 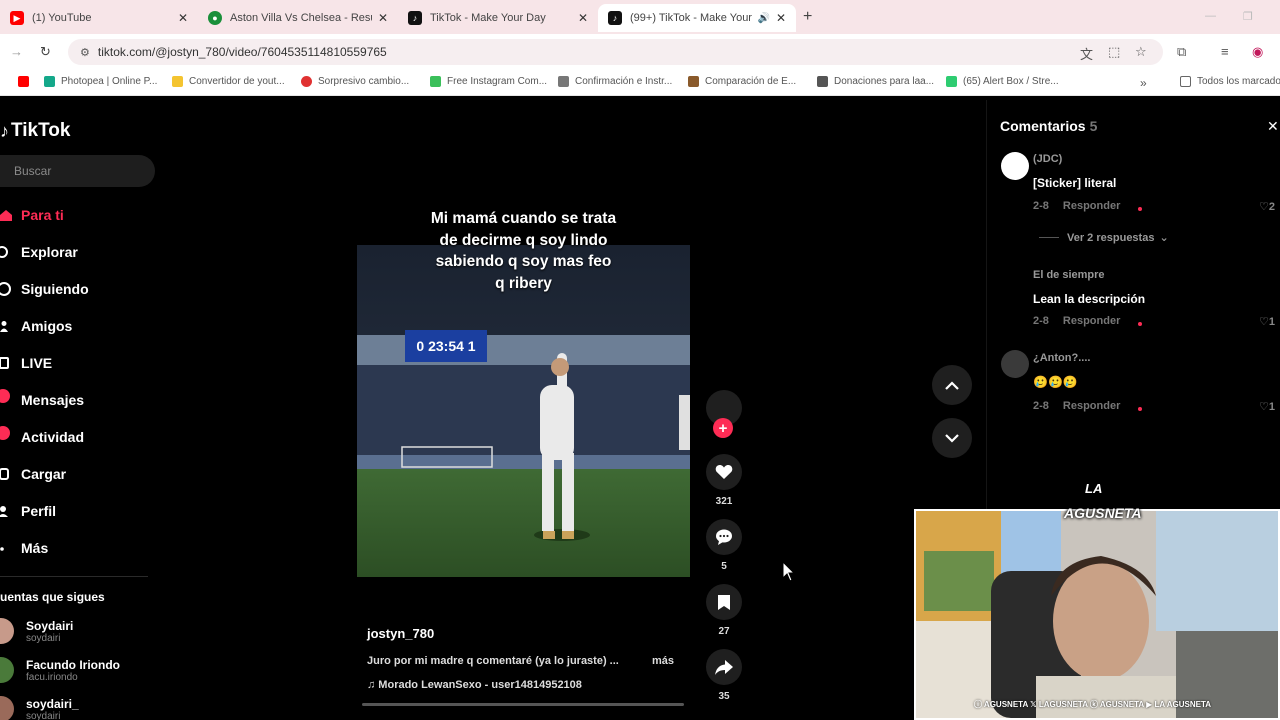 I want to click on nav-explorar: Explorar, so click(x=39, y=252).